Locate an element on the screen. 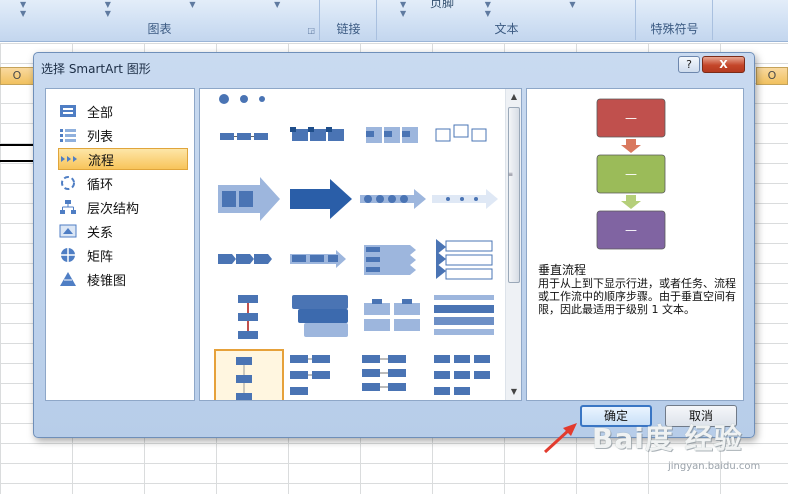 The image size is (788, 494). dialog-titlebar: 选择 SmartArt 图形 ? X is located at coordinates (394, 67).